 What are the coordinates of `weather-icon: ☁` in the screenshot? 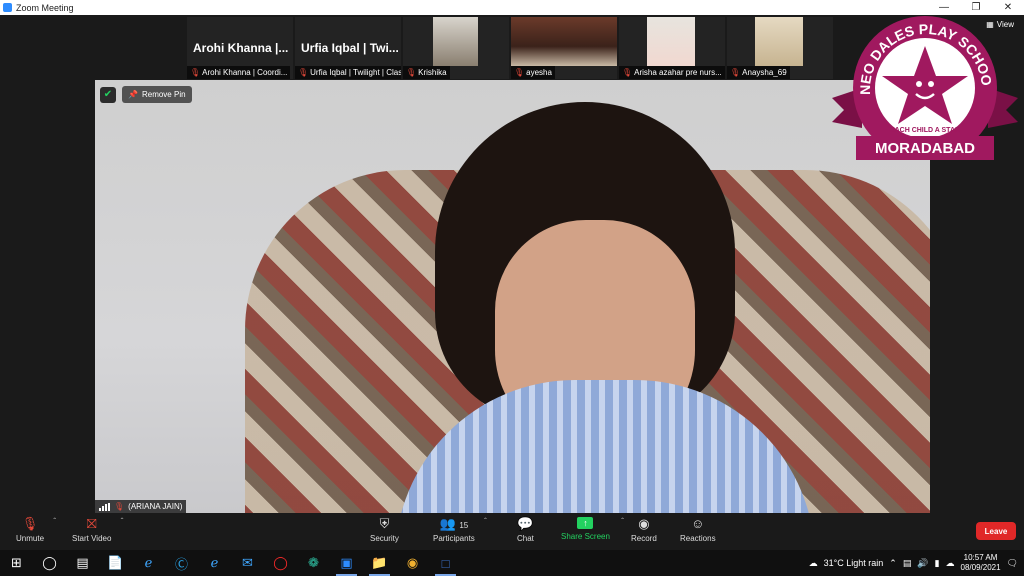 It's located at (813, 562).